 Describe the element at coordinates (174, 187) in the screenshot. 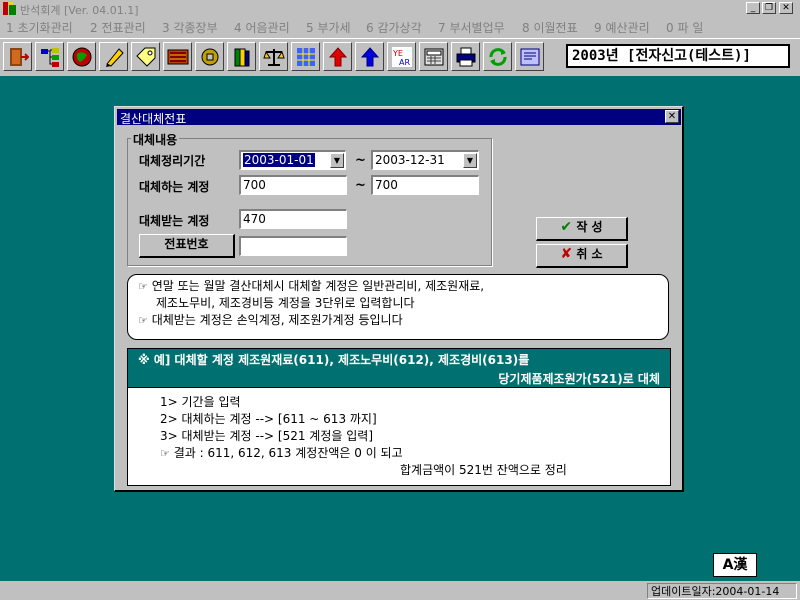

I see `from-account-label: 대체하는 계정` at that location.